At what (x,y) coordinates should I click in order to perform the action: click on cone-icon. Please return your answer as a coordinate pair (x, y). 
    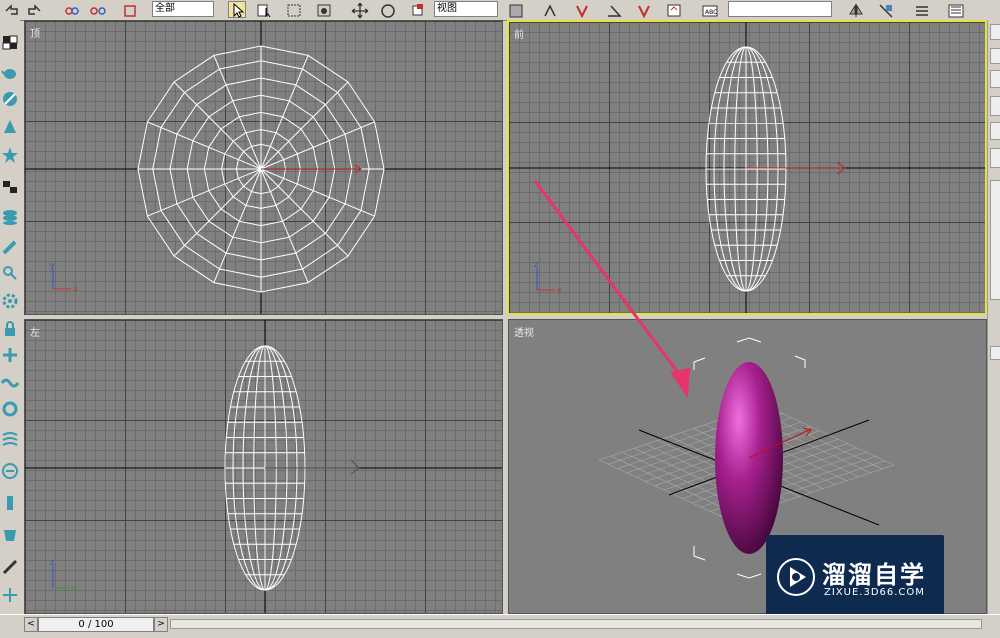
    Looking at the image, I should click on (10, 127).